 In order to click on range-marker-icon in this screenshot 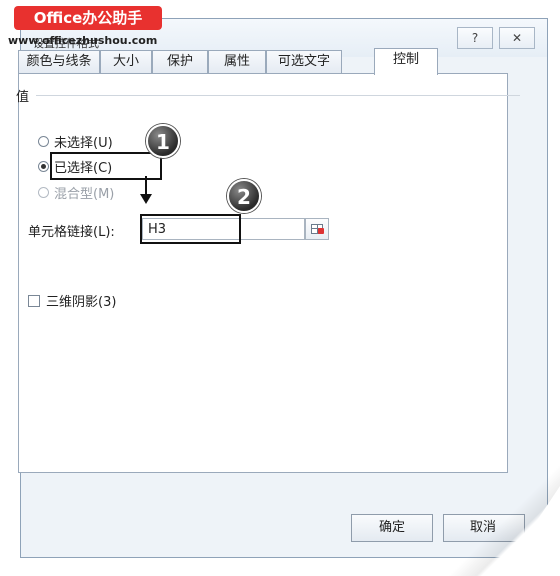, I will do `click(321, 231)`.